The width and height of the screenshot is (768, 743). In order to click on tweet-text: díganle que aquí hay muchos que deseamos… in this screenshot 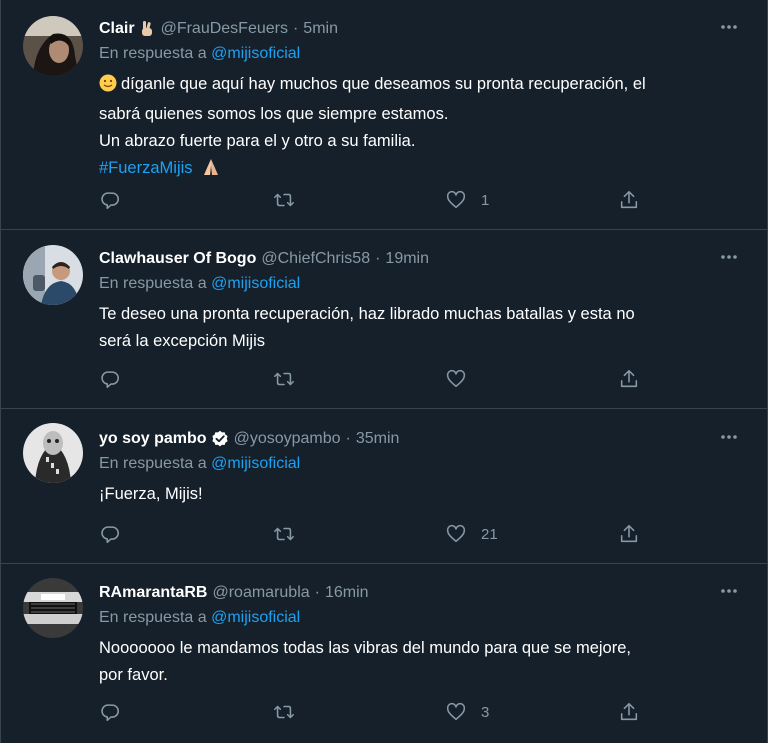, I will do `click(421, 128)`.